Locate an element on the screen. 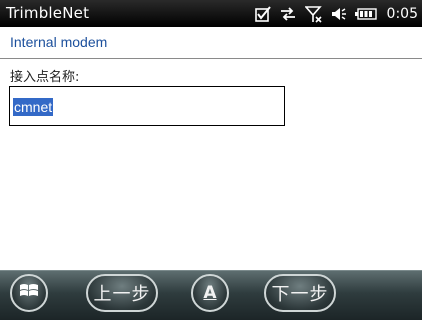 Image resolution: width=422 pixels, height=320 pixels. page-header: Internal modem is located at coordinates (211, 43).